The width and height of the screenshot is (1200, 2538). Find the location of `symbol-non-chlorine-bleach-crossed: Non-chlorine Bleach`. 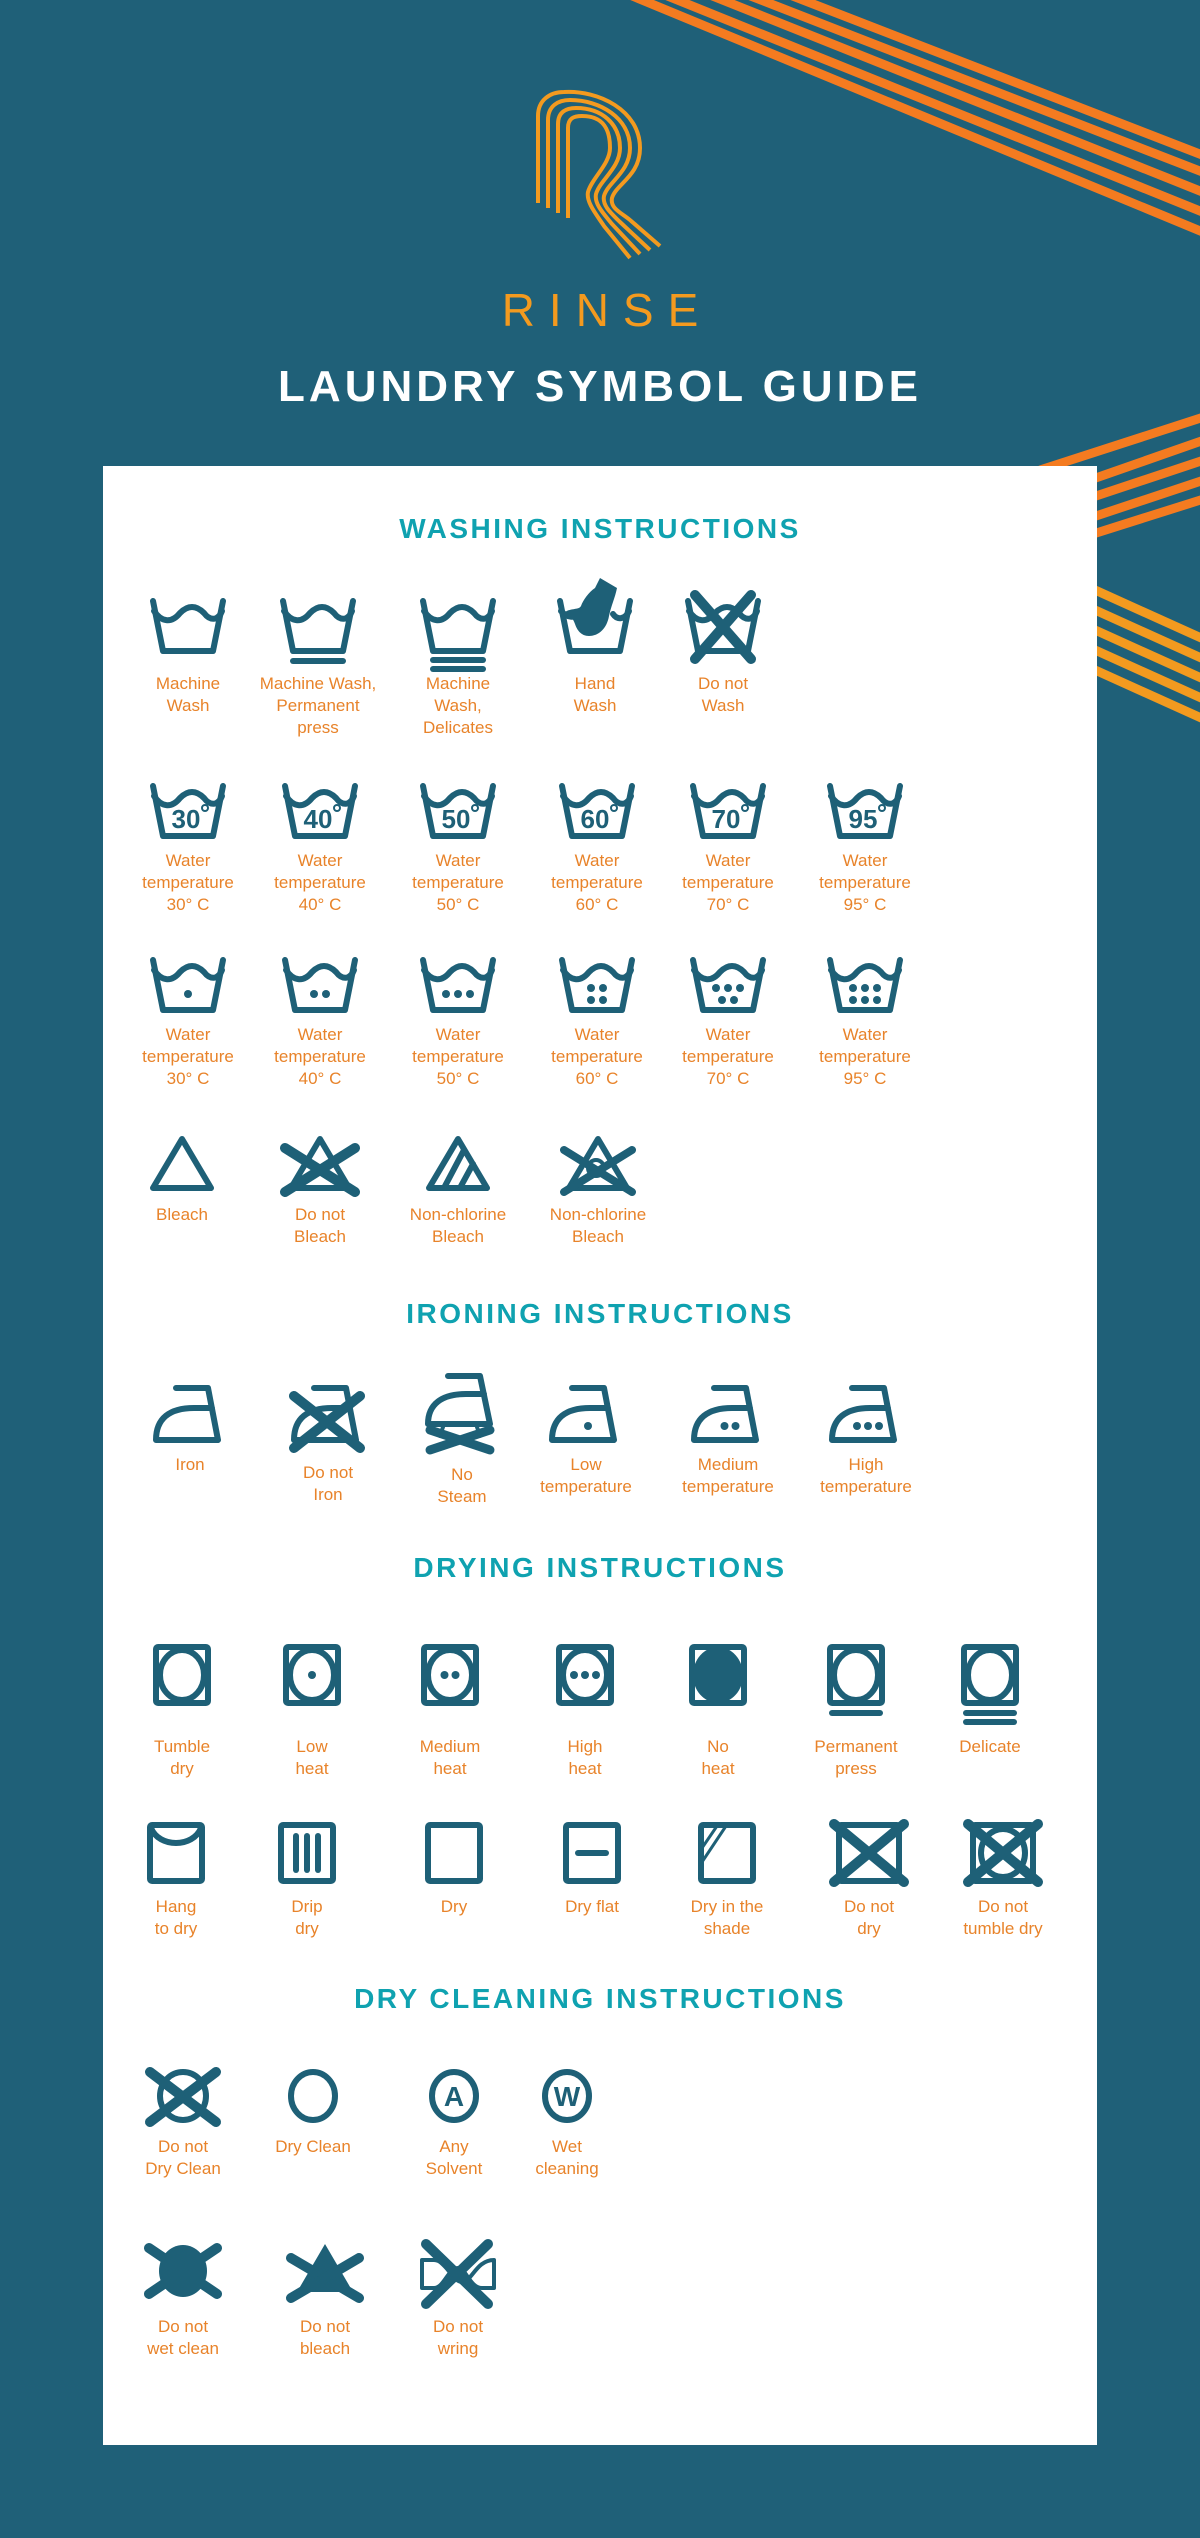

symbol-non-chlorine-bleach-crossed: Non-chlorine Bleach is located at coordinates (598, 1191).